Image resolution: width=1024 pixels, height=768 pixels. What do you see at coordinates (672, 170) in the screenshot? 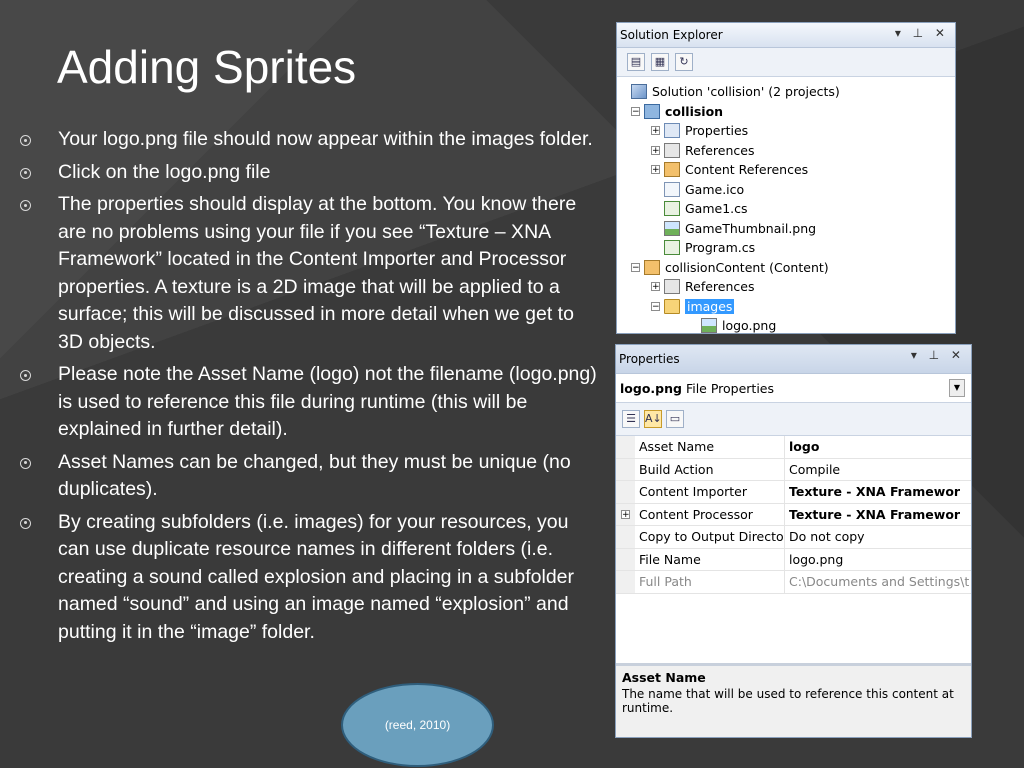
I see `content-references-icon` at bounding box center [672, 170].